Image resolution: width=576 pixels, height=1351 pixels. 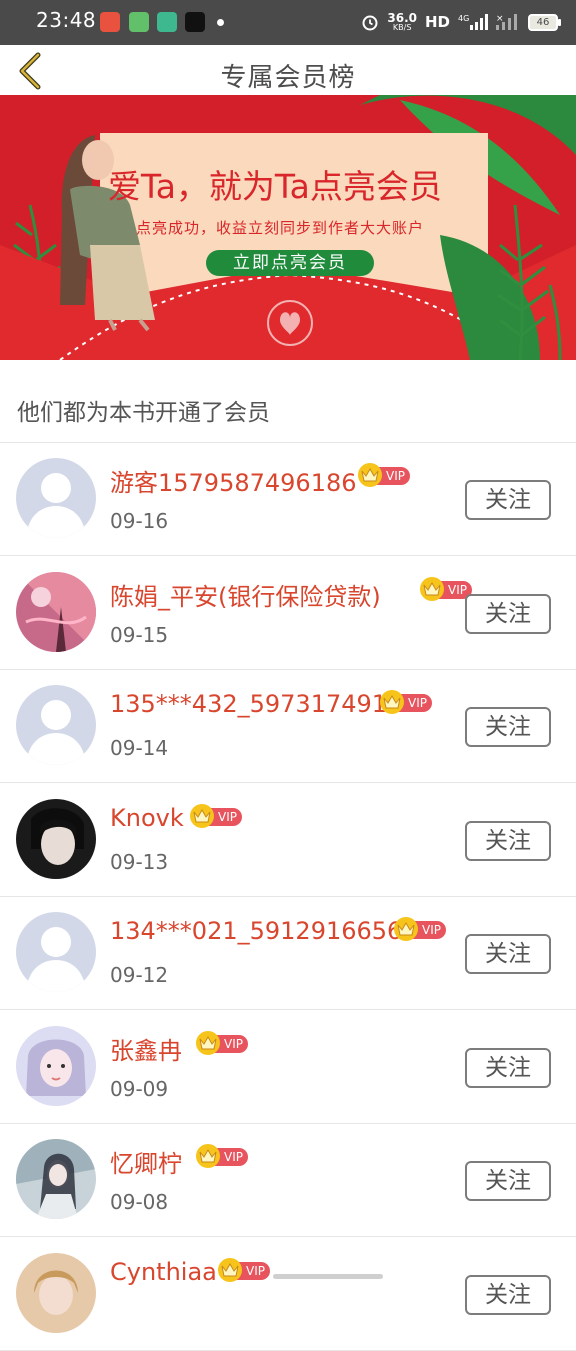 What do you see at coordinates (506, 22) in the screenshot?
I see `signal-weak-icon: ×` at bounding box center [506, 22].